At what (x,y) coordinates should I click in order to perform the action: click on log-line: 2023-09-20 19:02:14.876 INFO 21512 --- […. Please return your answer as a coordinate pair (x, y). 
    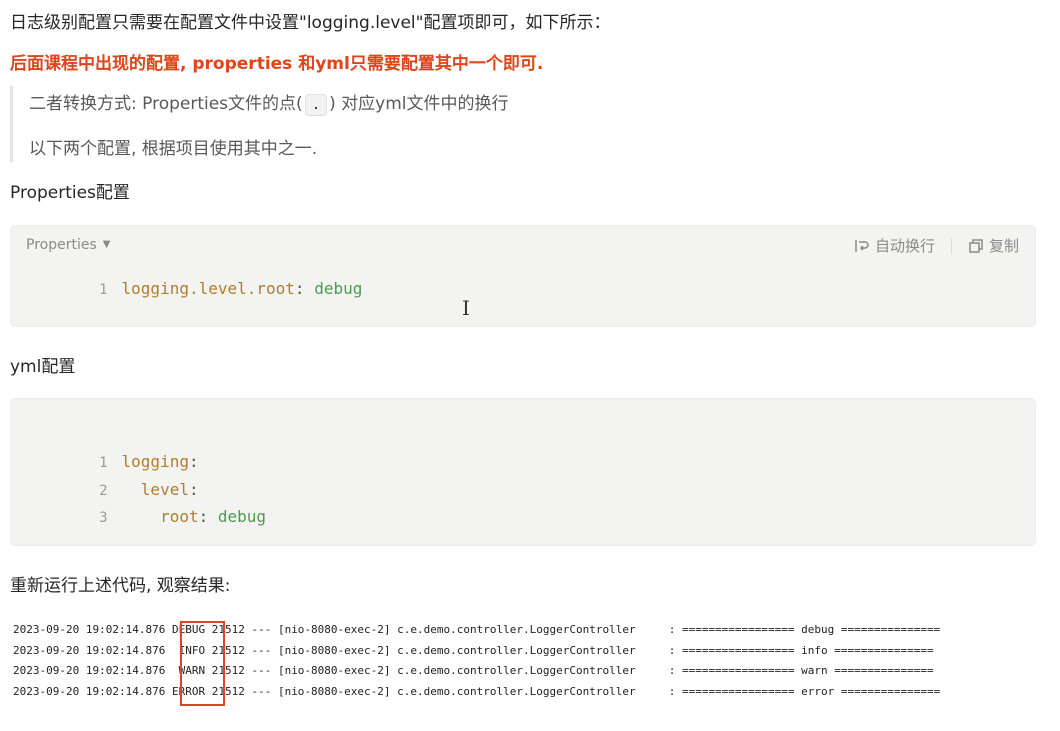
    Looking at the image, I should click on (533, 651).